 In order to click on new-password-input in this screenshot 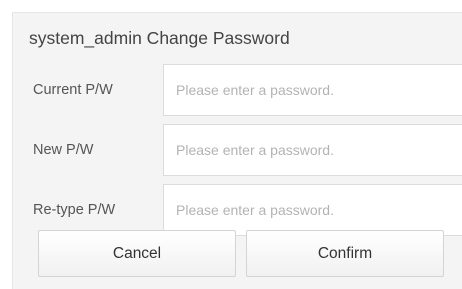, I will do `click(312, 150)`.